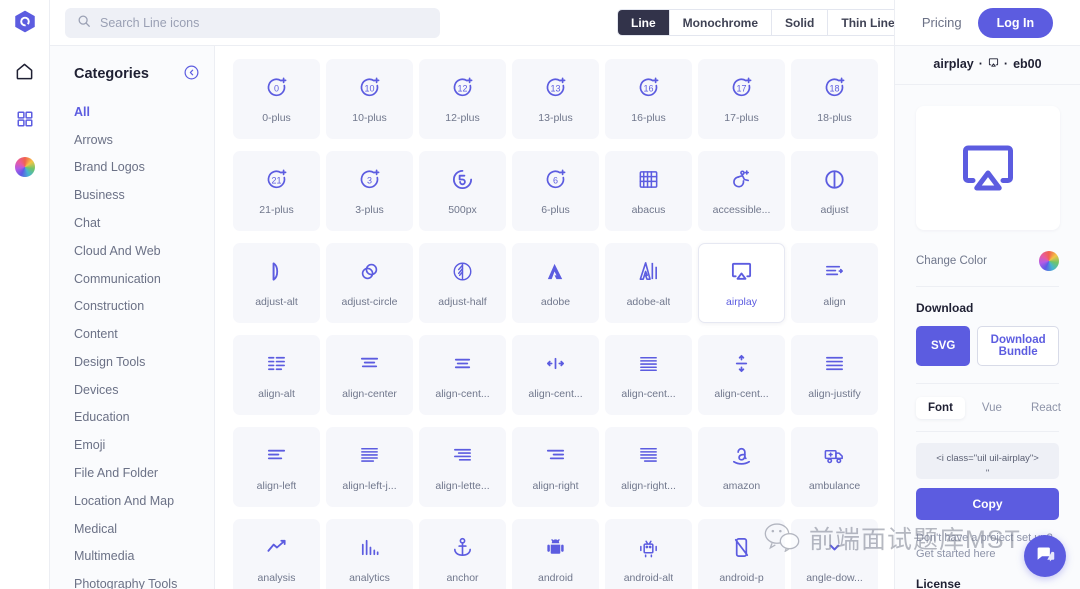 This screenshot has width=1080, height=589. I want to click on anchor-icon, so click(462, 548).